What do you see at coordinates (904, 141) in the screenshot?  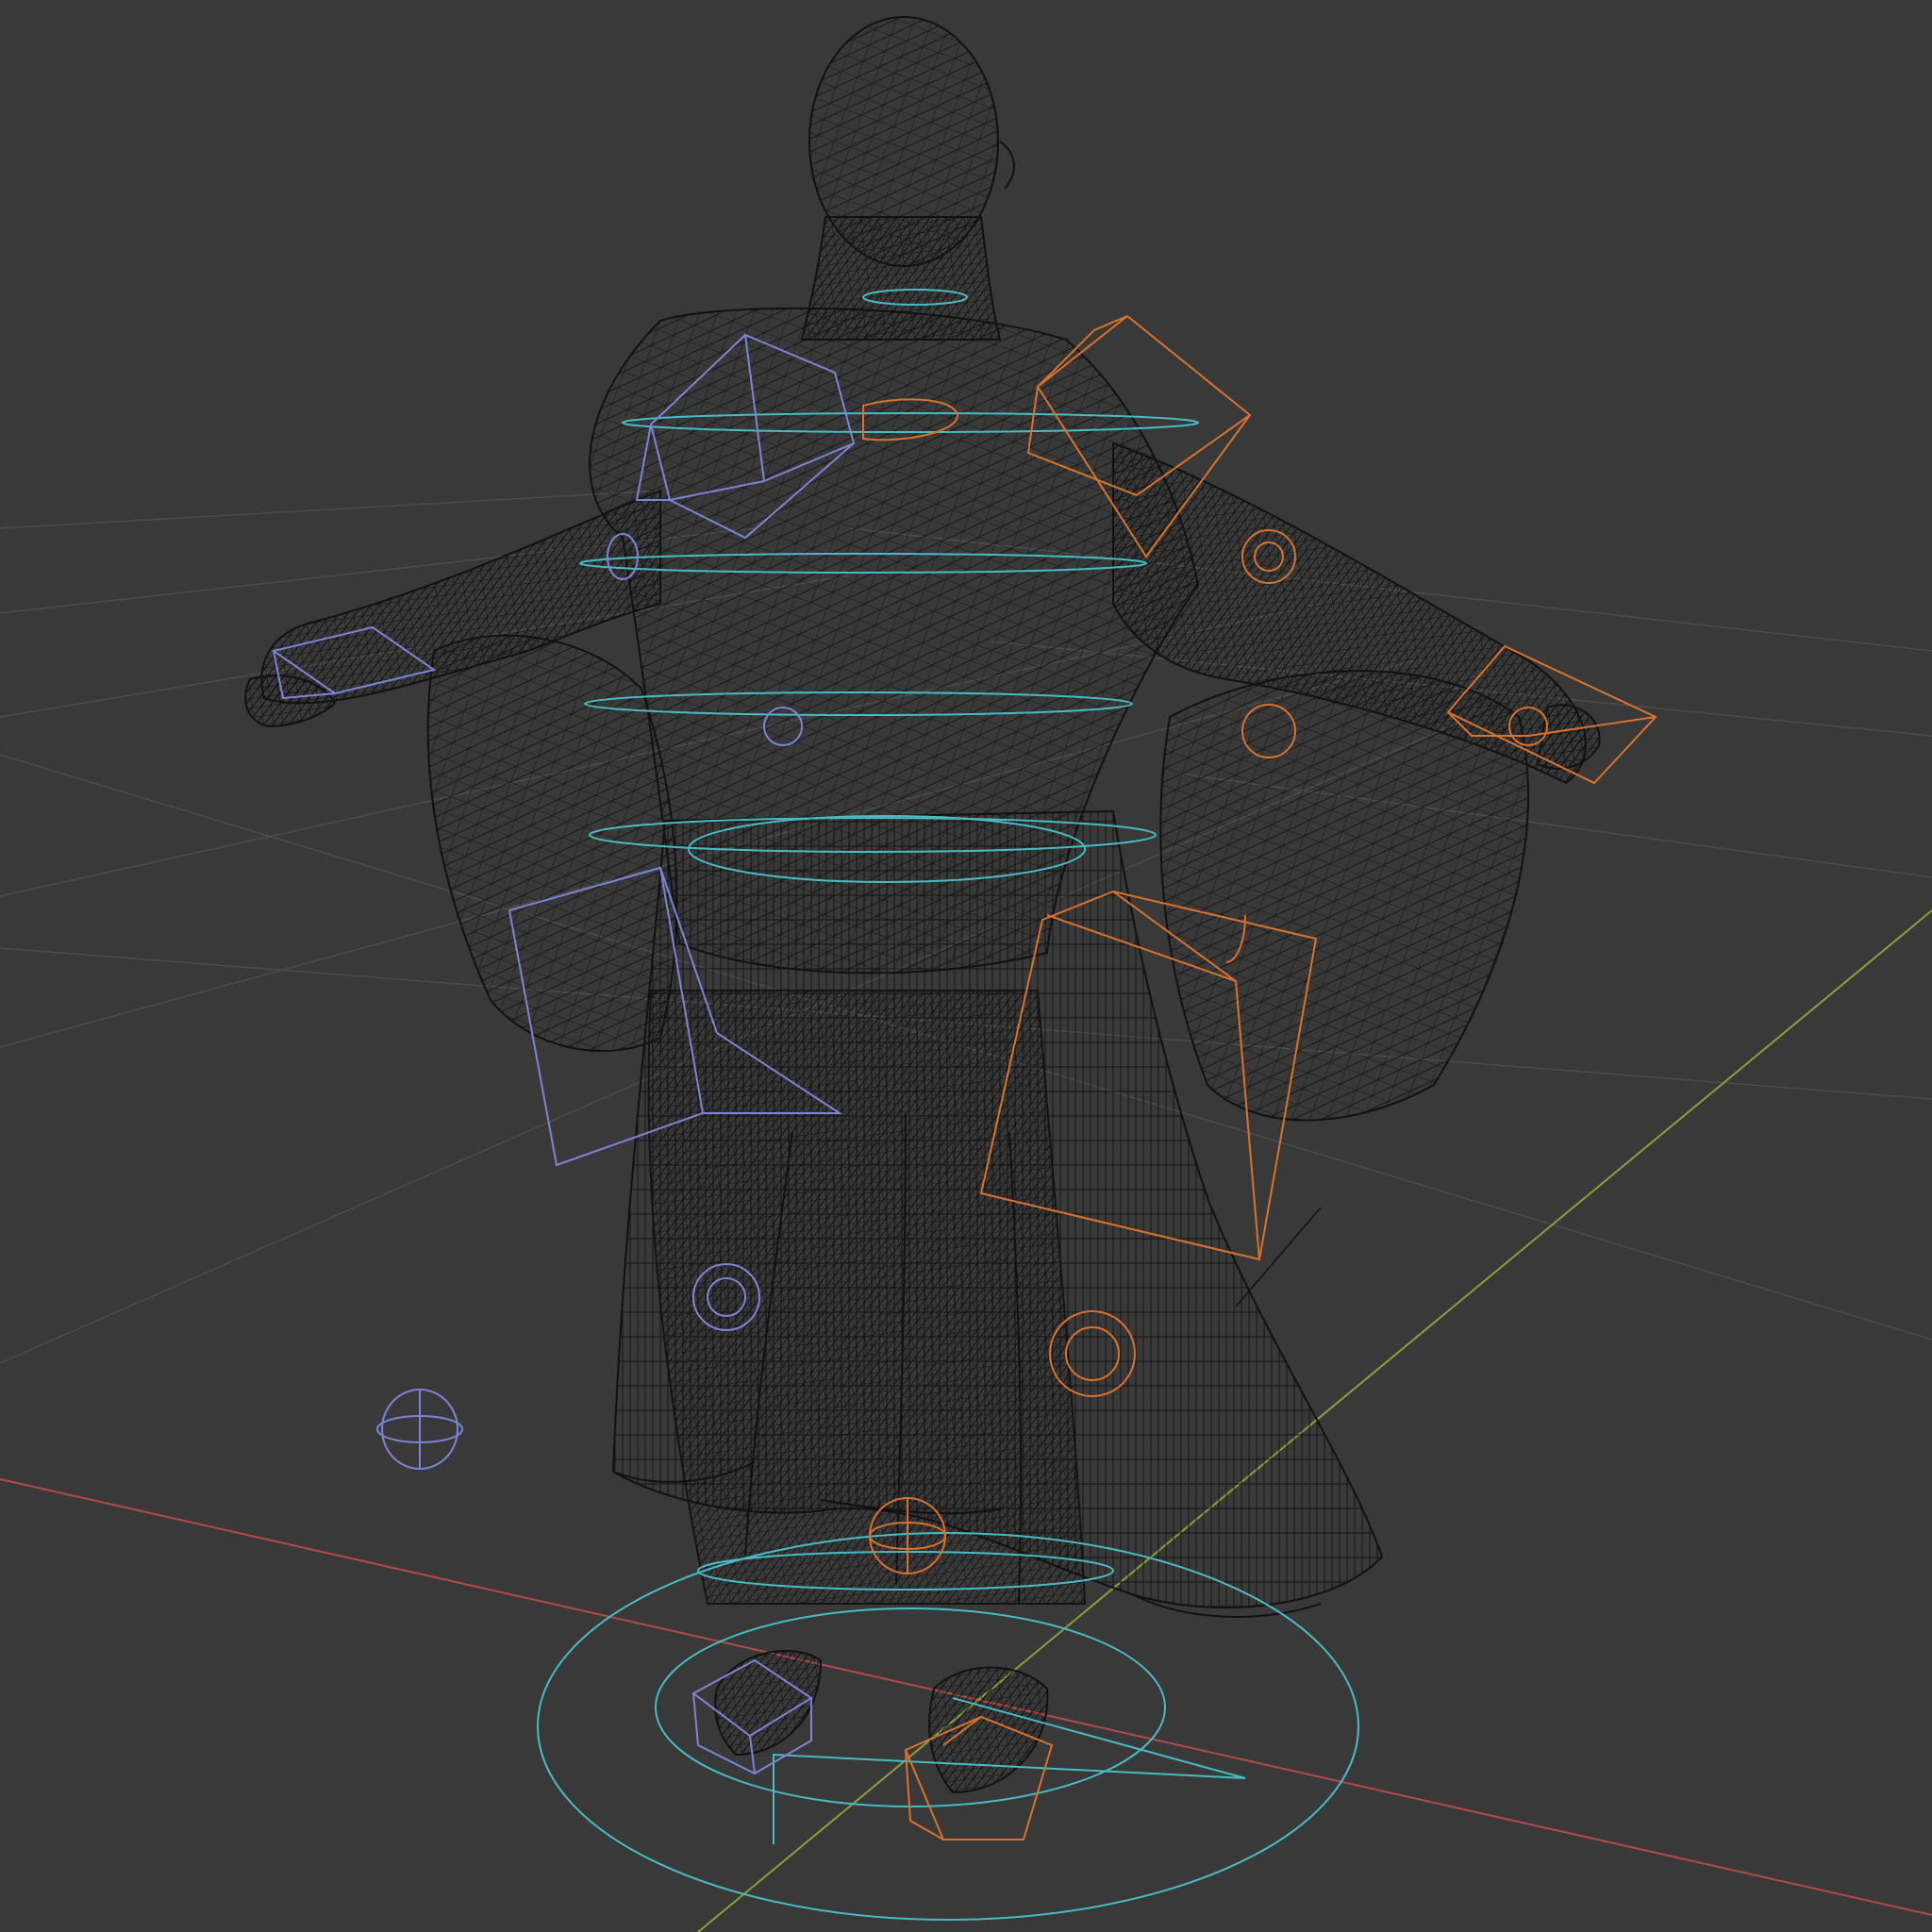 I see `head-mesh` at bounding box center [904, 141].